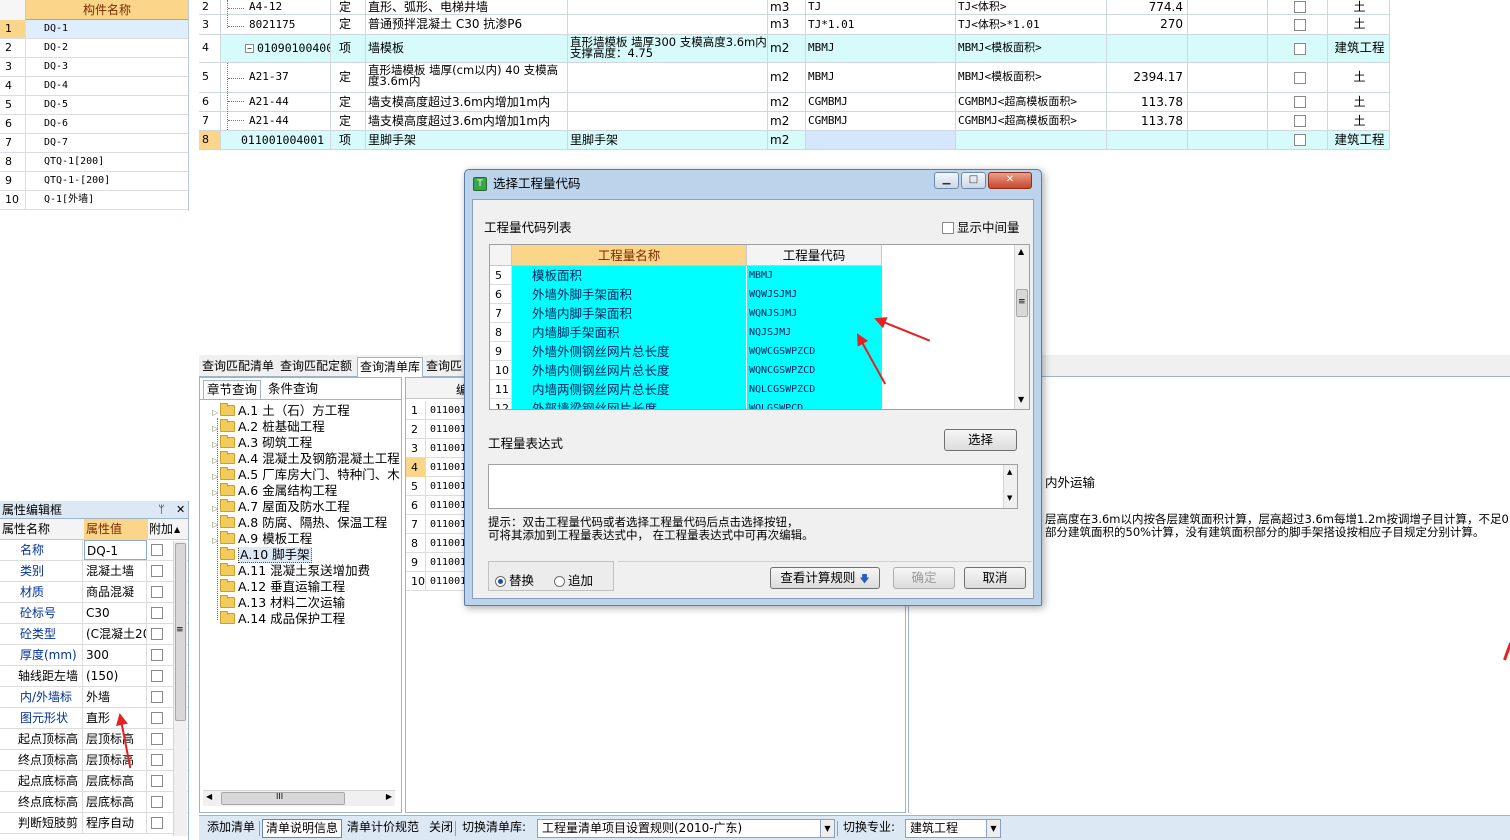 This screenshot has height=840, width=1510. Describe the element at coordinates (307, 571) in the screenshot. I see `chapter-tree-item: A.11 混凝土泵送增加费` at that location.